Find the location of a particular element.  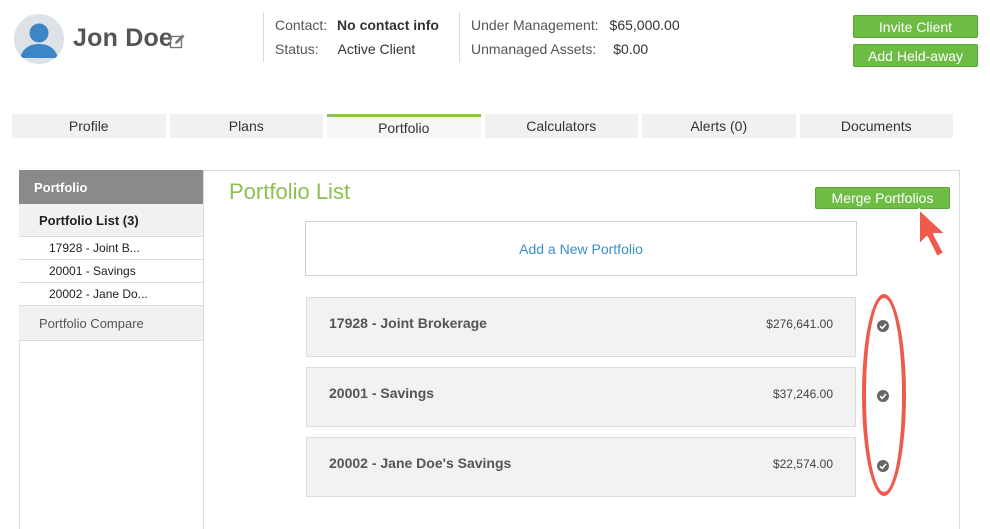

add-held-away-button: Add Held-away is located at coordinates (915, 55).